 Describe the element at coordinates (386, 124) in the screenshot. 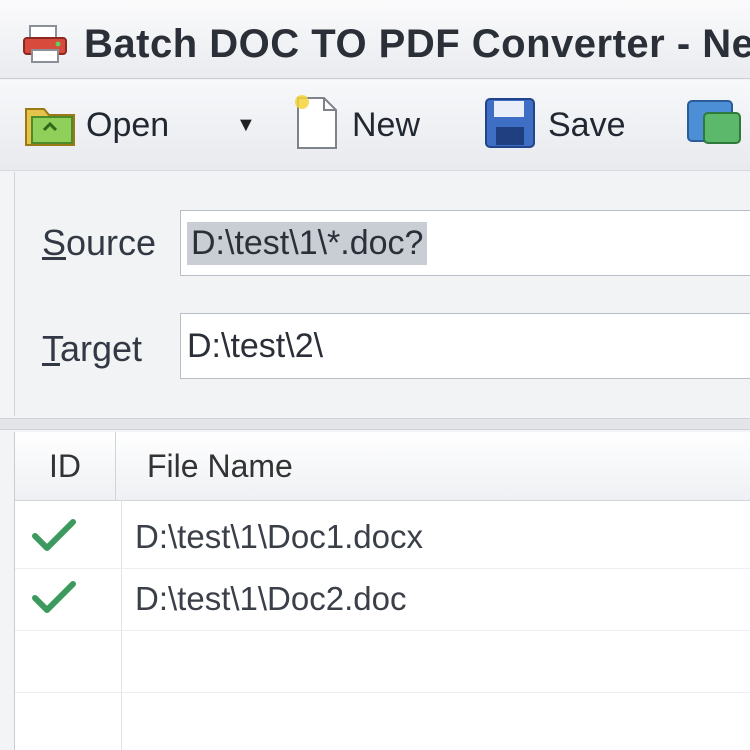

I see `new-label: New` at that location.